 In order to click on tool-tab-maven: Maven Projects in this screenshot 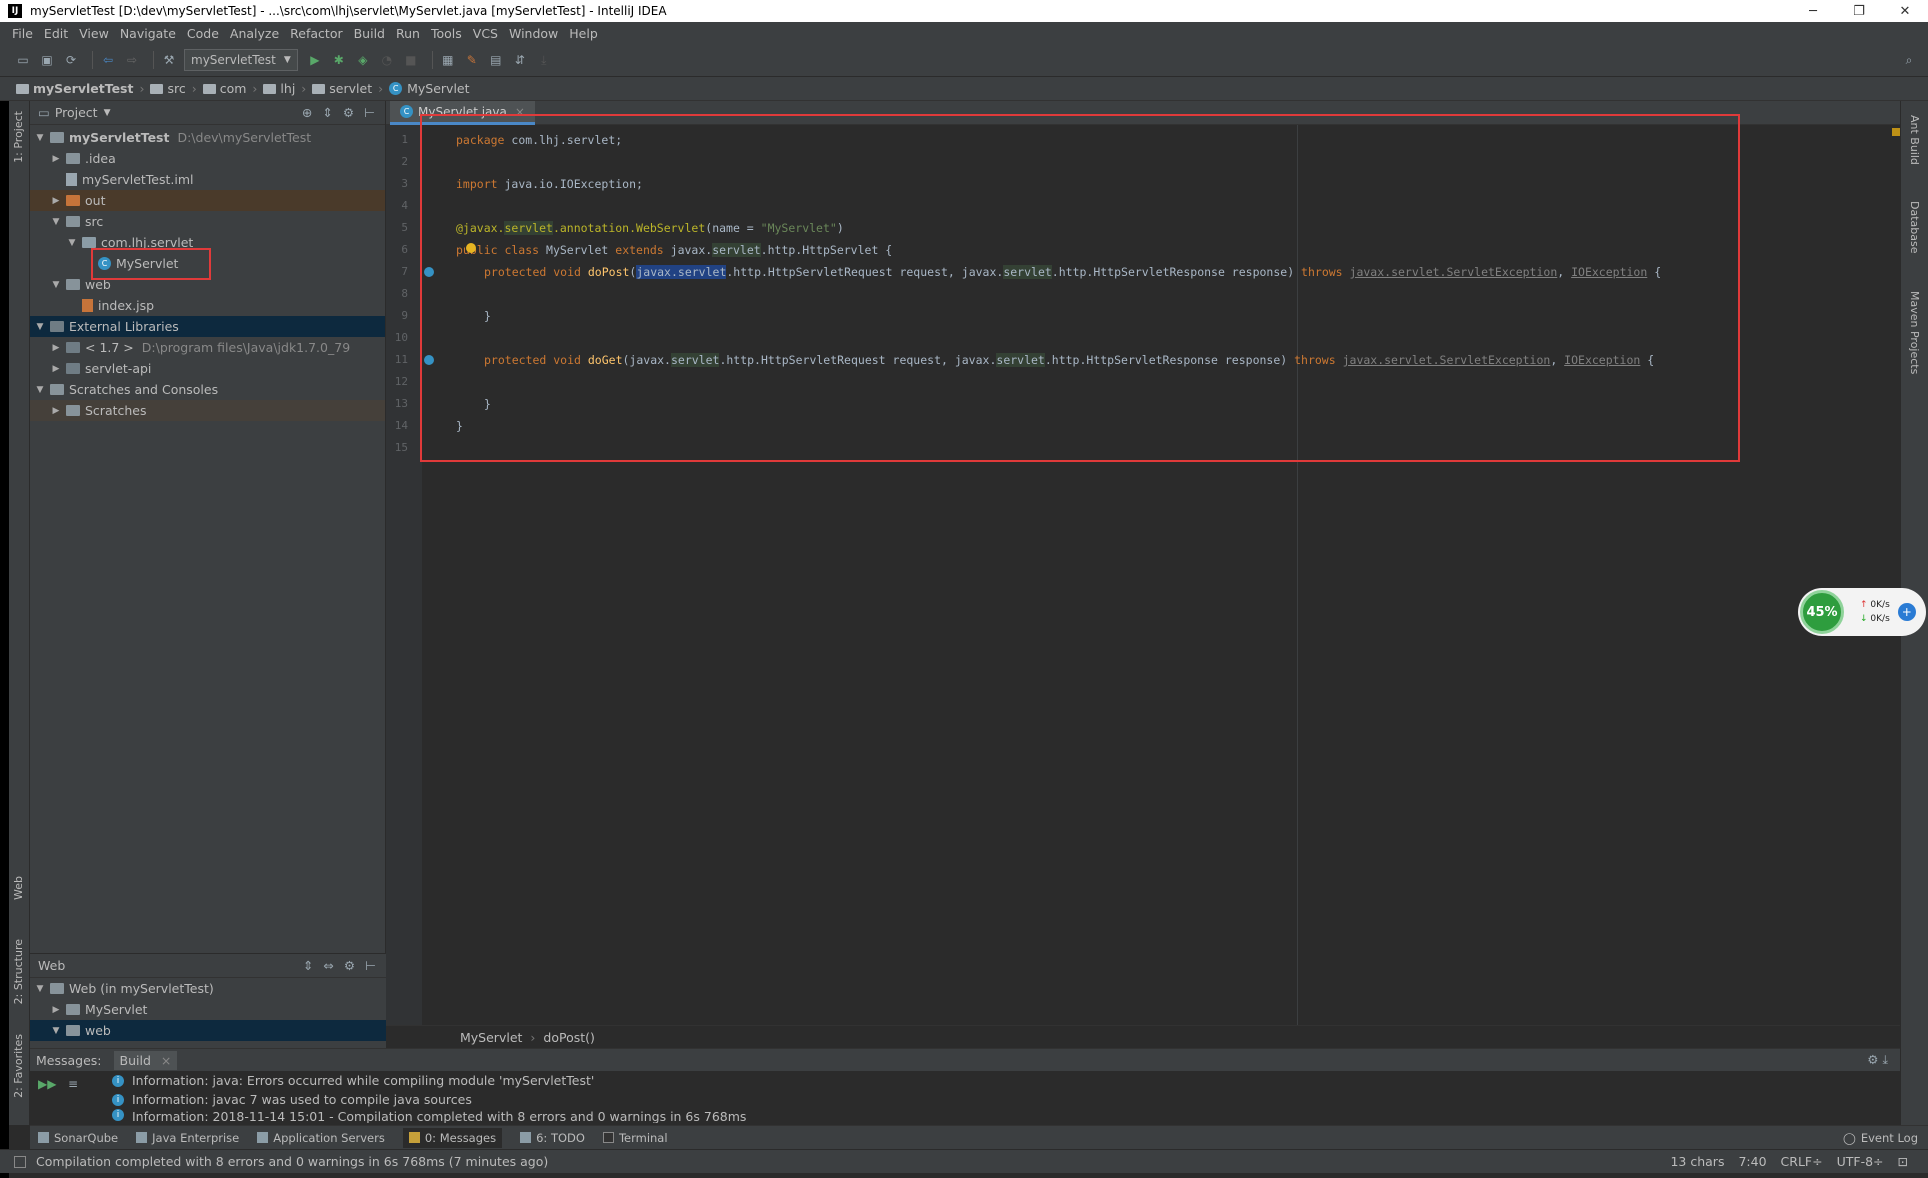, I will do `click(1914, 332)`.